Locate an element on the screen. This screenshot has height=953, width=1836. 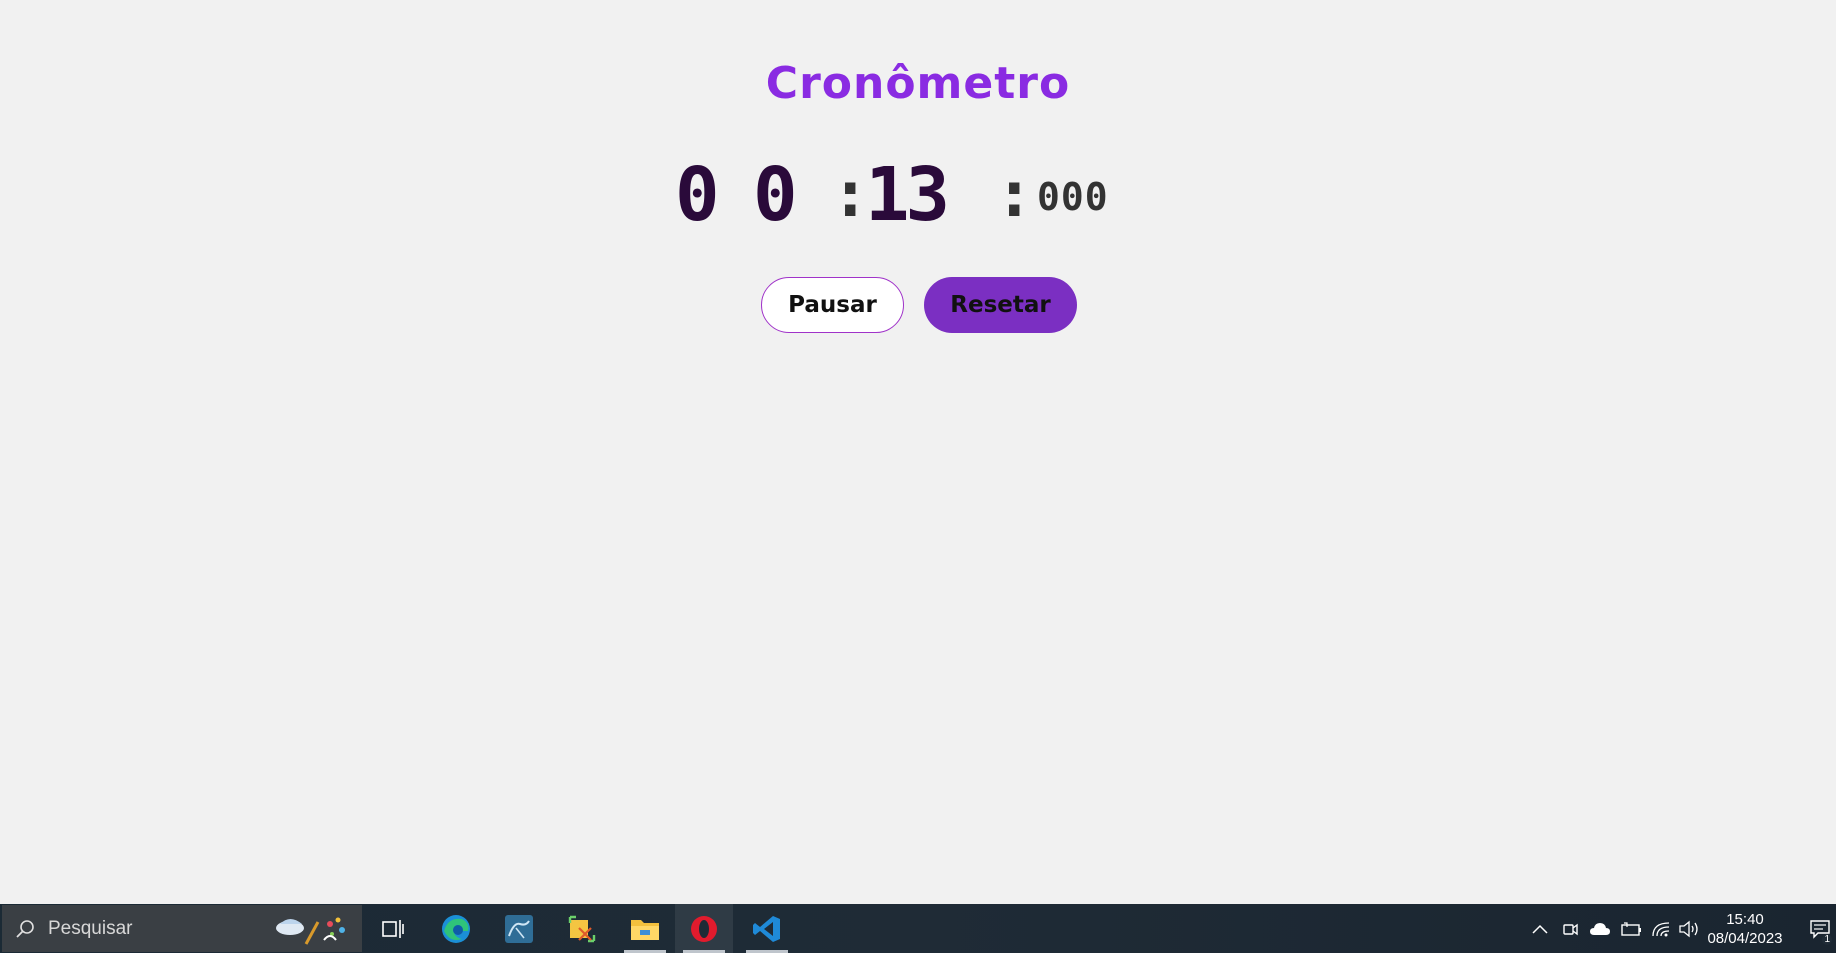
search-placeholder: Pesquisar is located at coordinates (90, 928).